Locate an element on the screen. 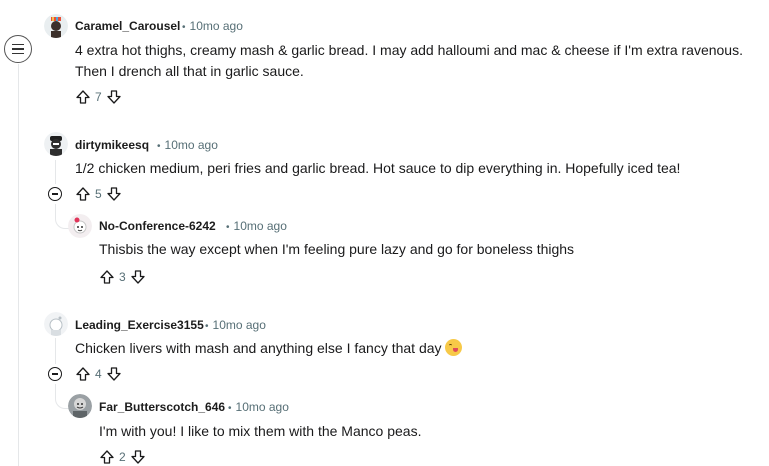 Image resolution: width=769 pixels, height=466 pixels. avatar-caramel-carousel is located at coordinates (56, 26).